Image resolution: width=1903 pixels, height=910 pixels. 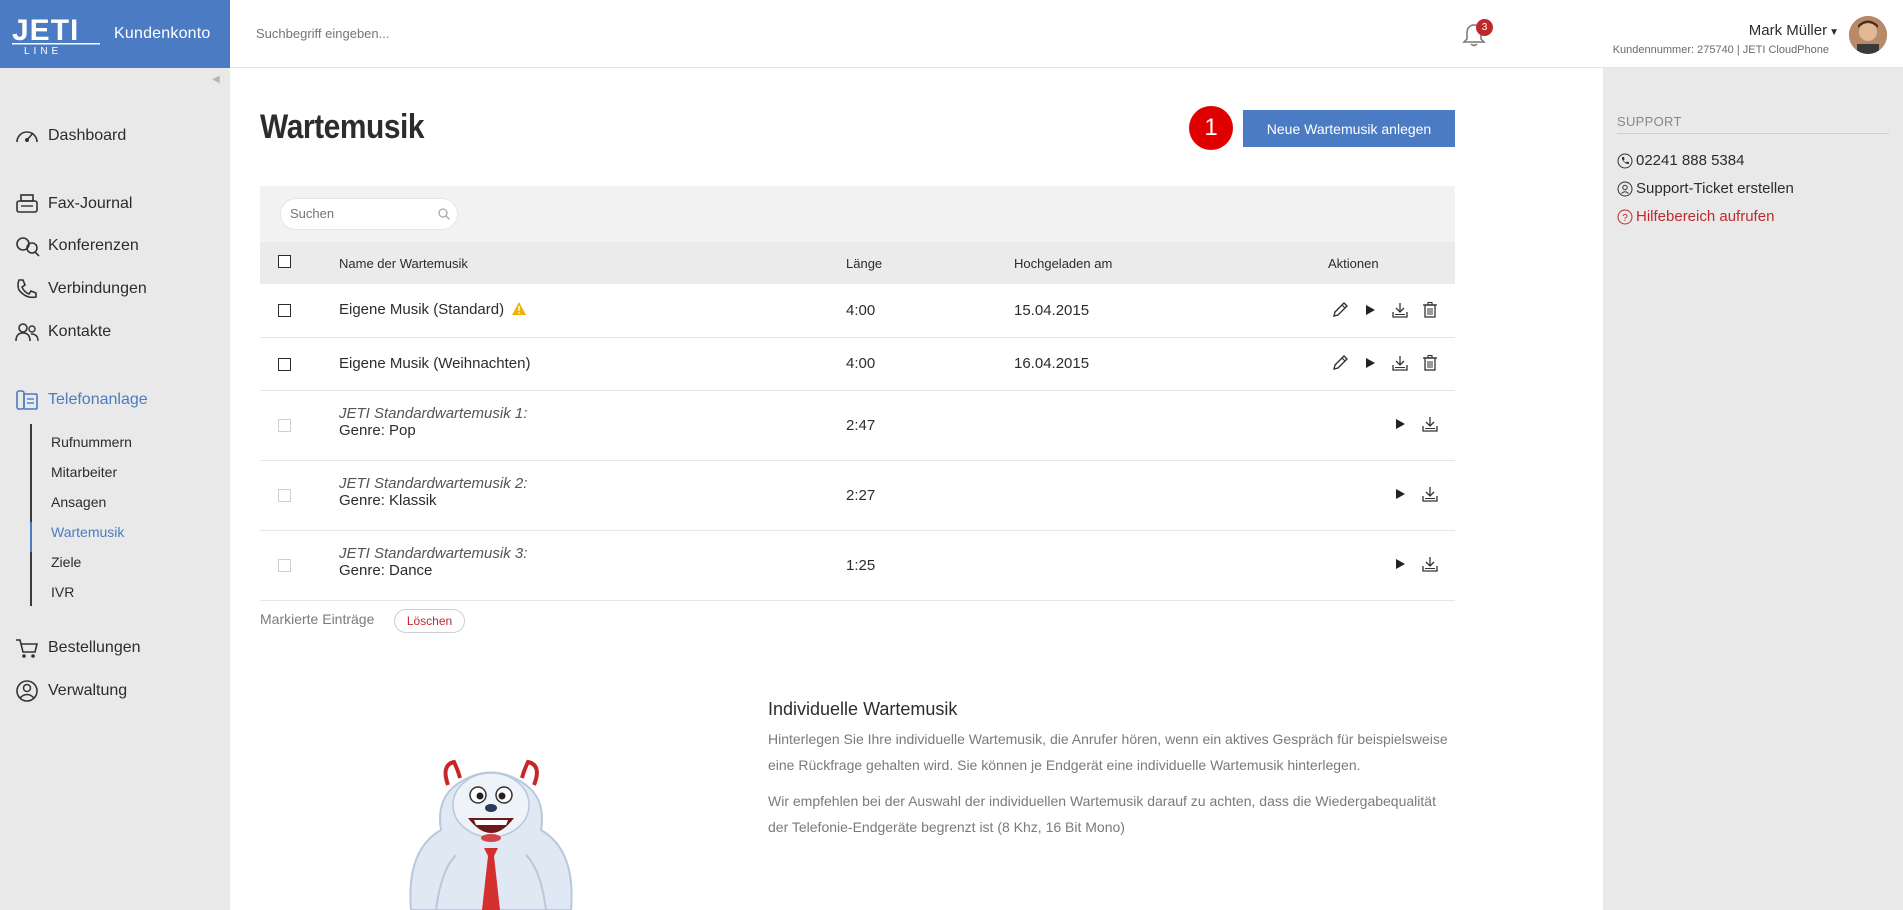 I want to click on collapse-sidebar-icon: ◀, so click(x=216, y=79).